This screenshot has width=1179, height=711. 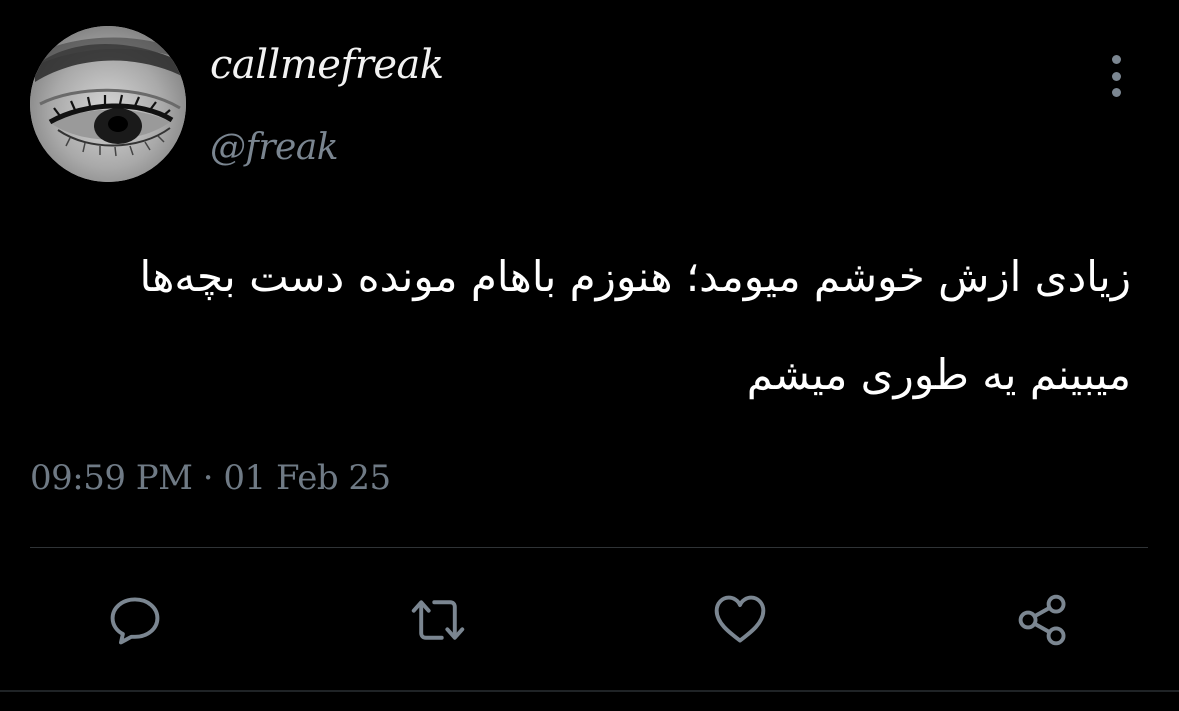 What do you see at coordinates (938, 374) in the screenshot?
I see `tweet-text-line: میبینم یه طوری میشم` at bounding box center [938, 374].